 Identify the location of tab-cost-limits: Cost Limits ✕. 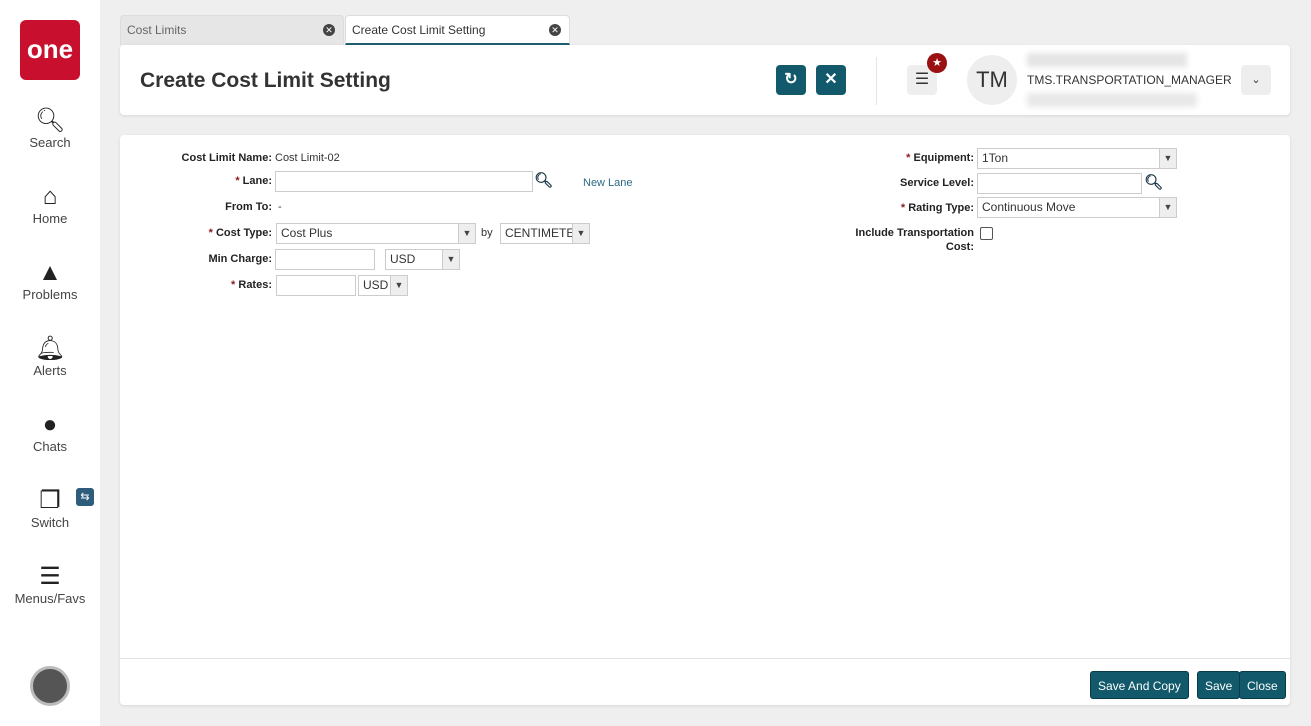
(232, 30).